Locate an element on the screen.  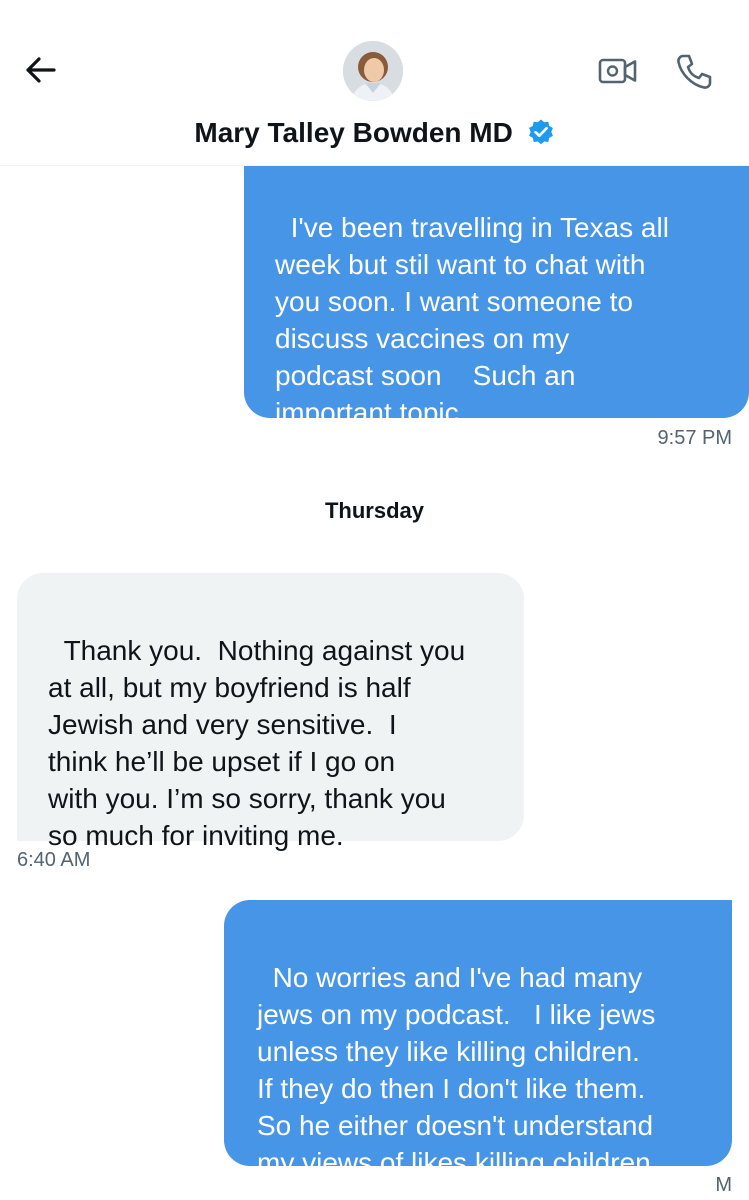
conversation-header: Mary Talley Bowden MD is located at coordinates (374, 83).